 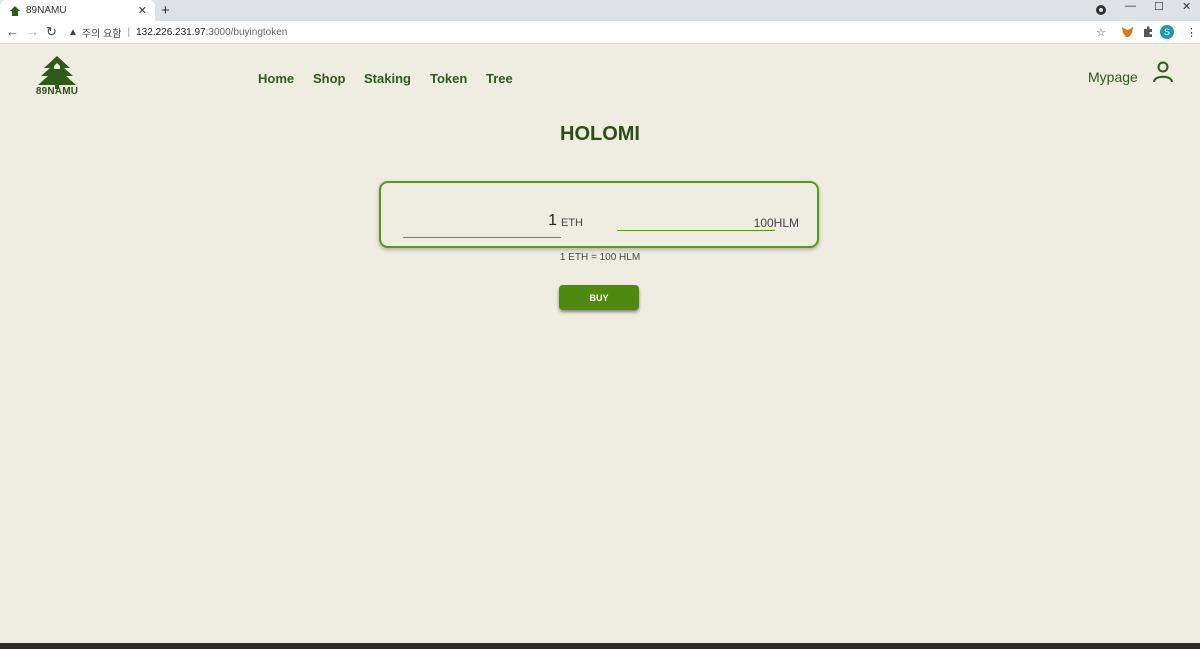 I want to click on nav-tree: Tree, so click(x=499, y=78).